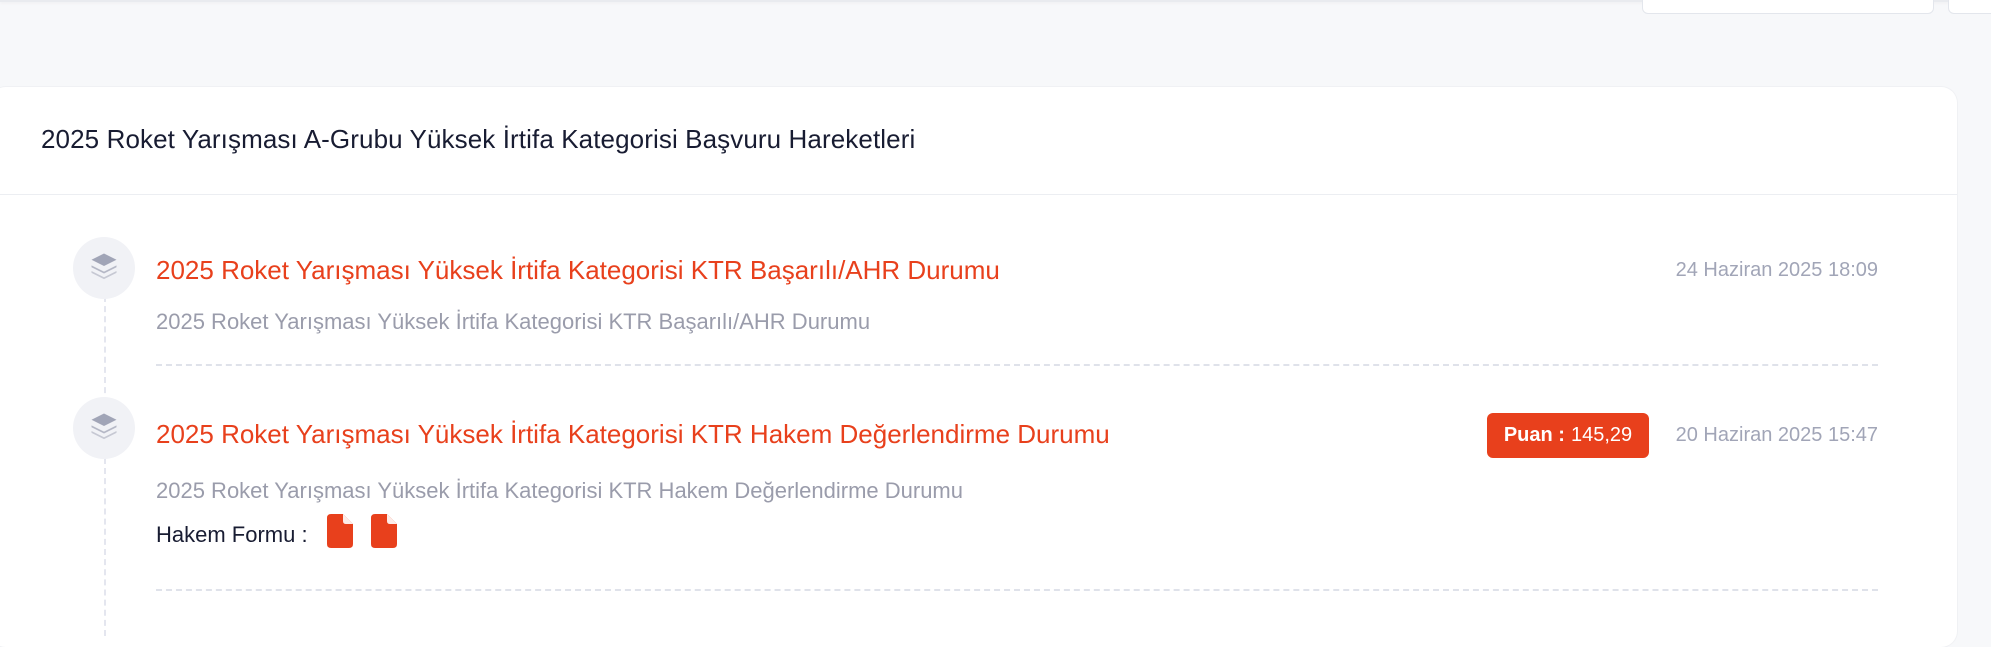 Image resolution: width=1991 pixels, height=647 pixels. What do you see at coordinates (1568, 435) in the screenshot?
I see `score-badge: Puan : 145,29` at bounding box center [1568, 435].